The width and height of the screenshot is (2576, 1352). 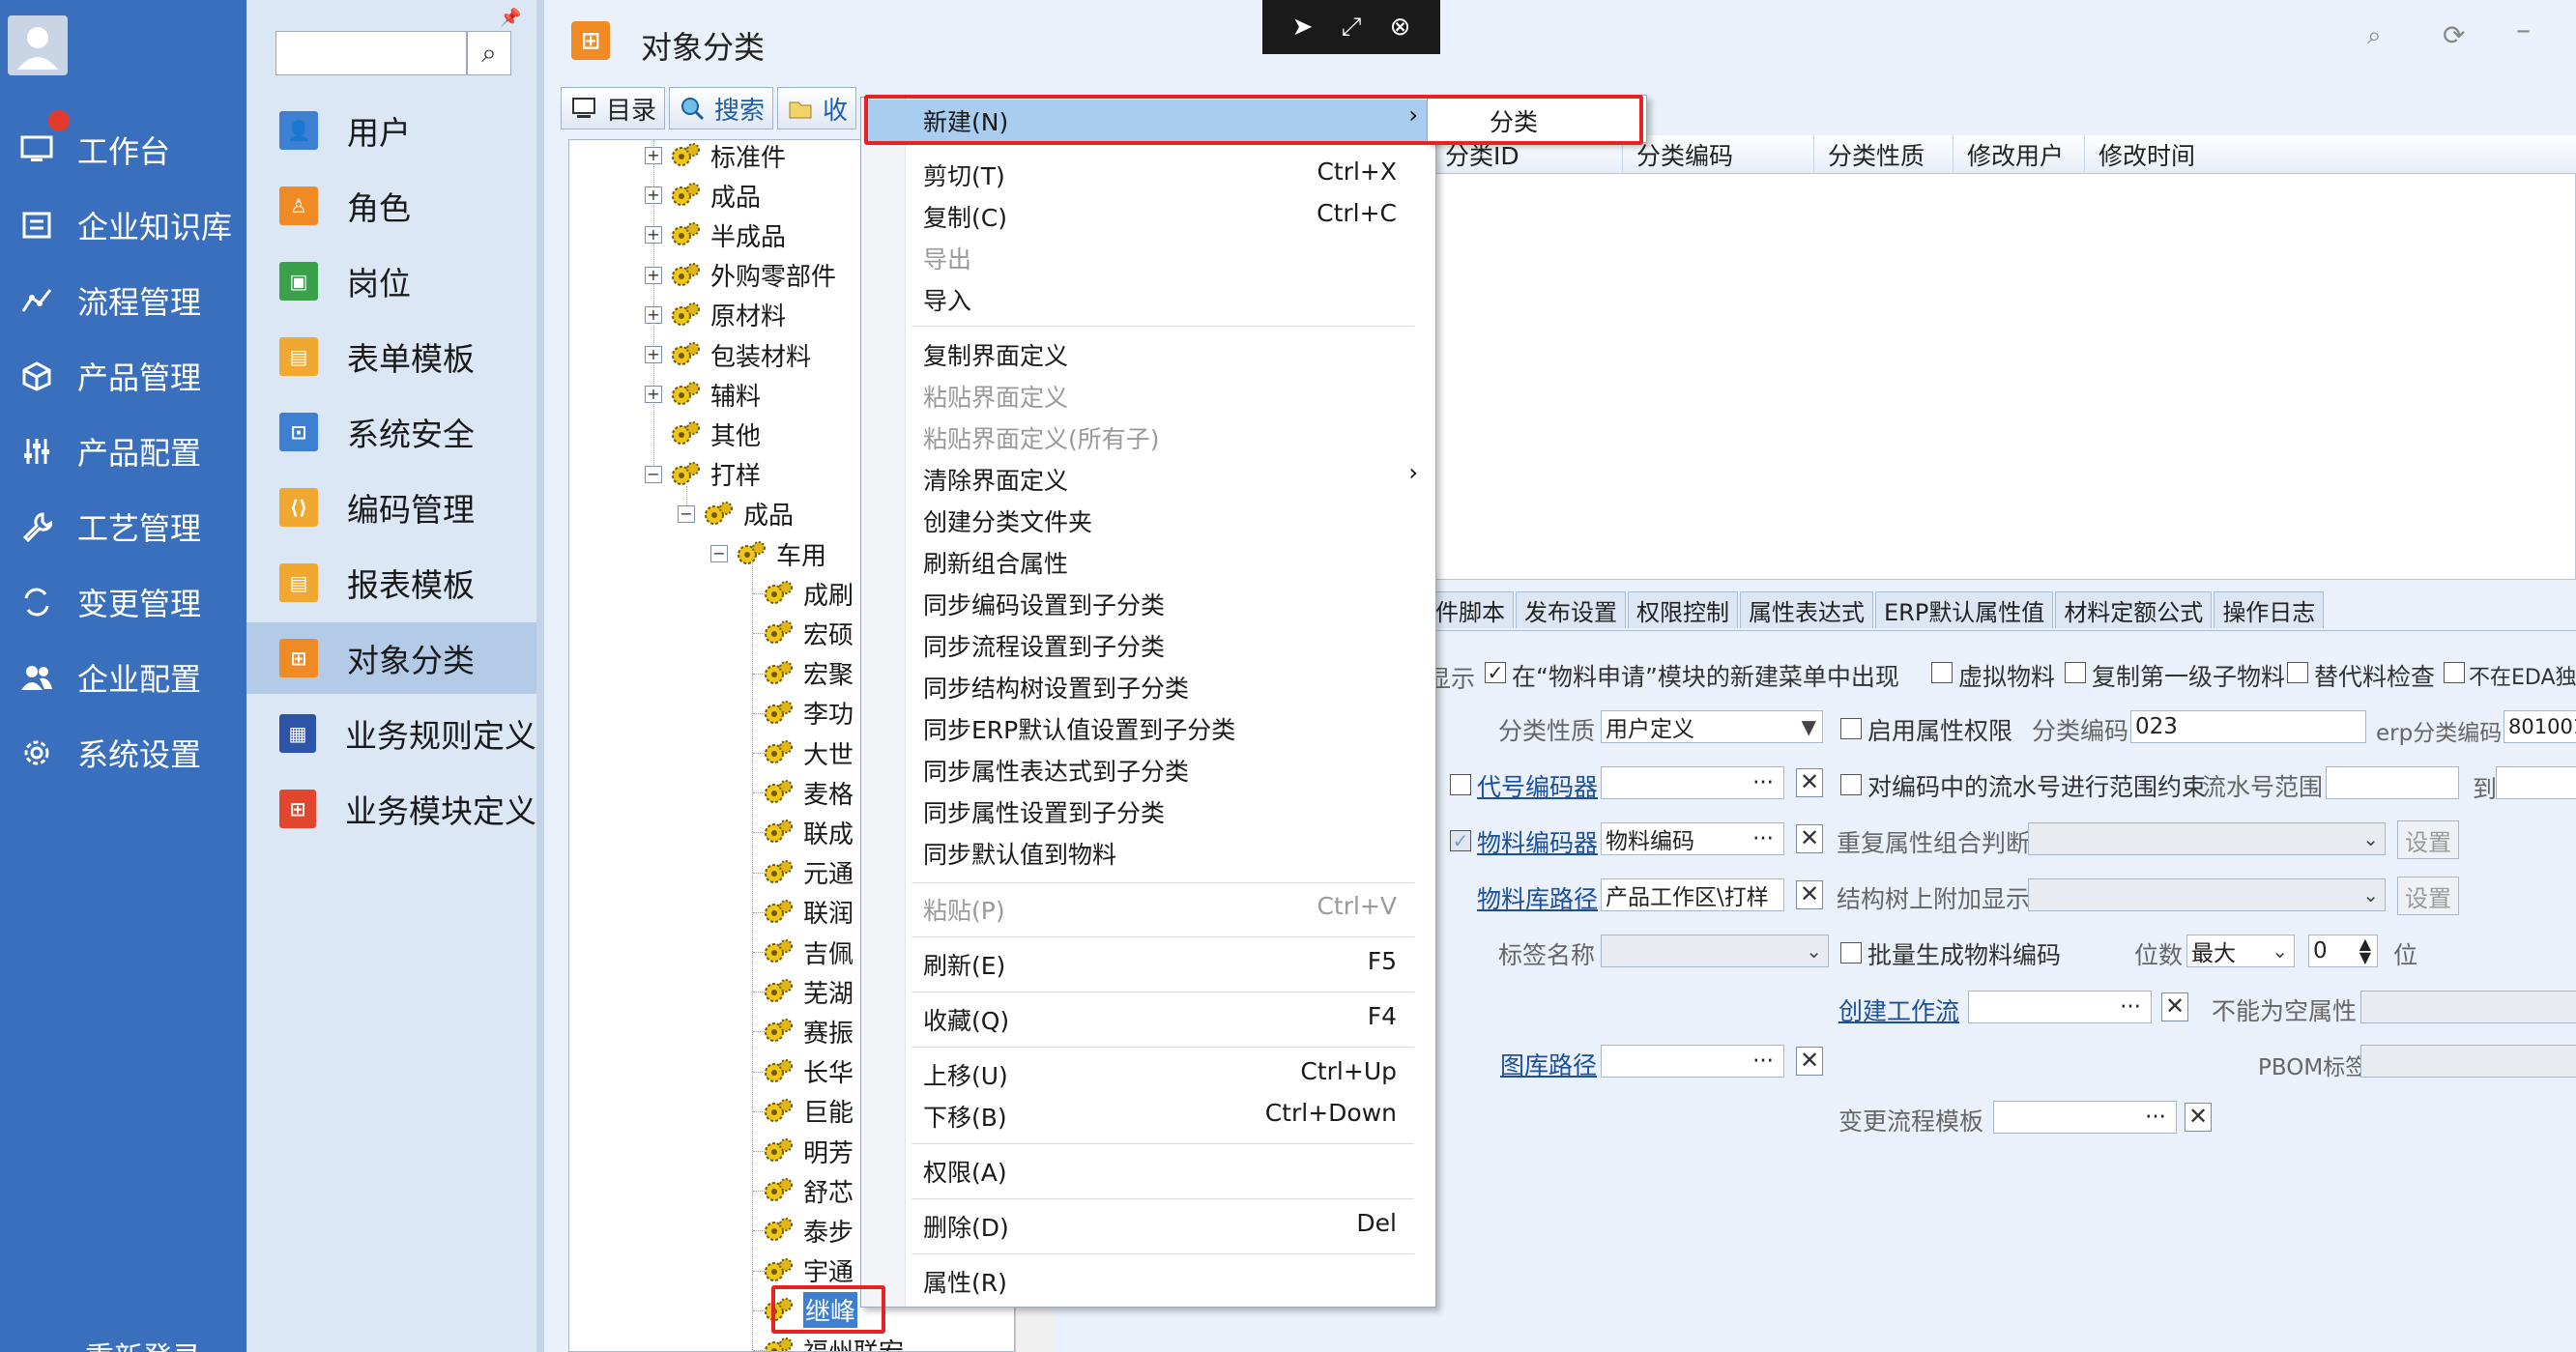 I want to click on menu-item-sync-expr: 同步属性表达式到子分类, so click(x=1056, y=770).